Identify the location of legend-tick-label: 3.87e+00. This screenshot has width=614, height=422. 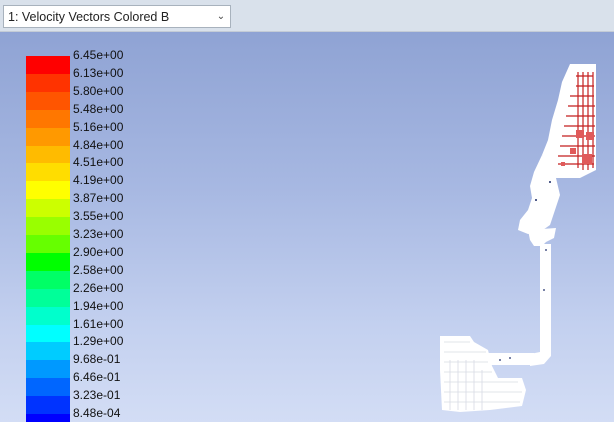
(98, 198).